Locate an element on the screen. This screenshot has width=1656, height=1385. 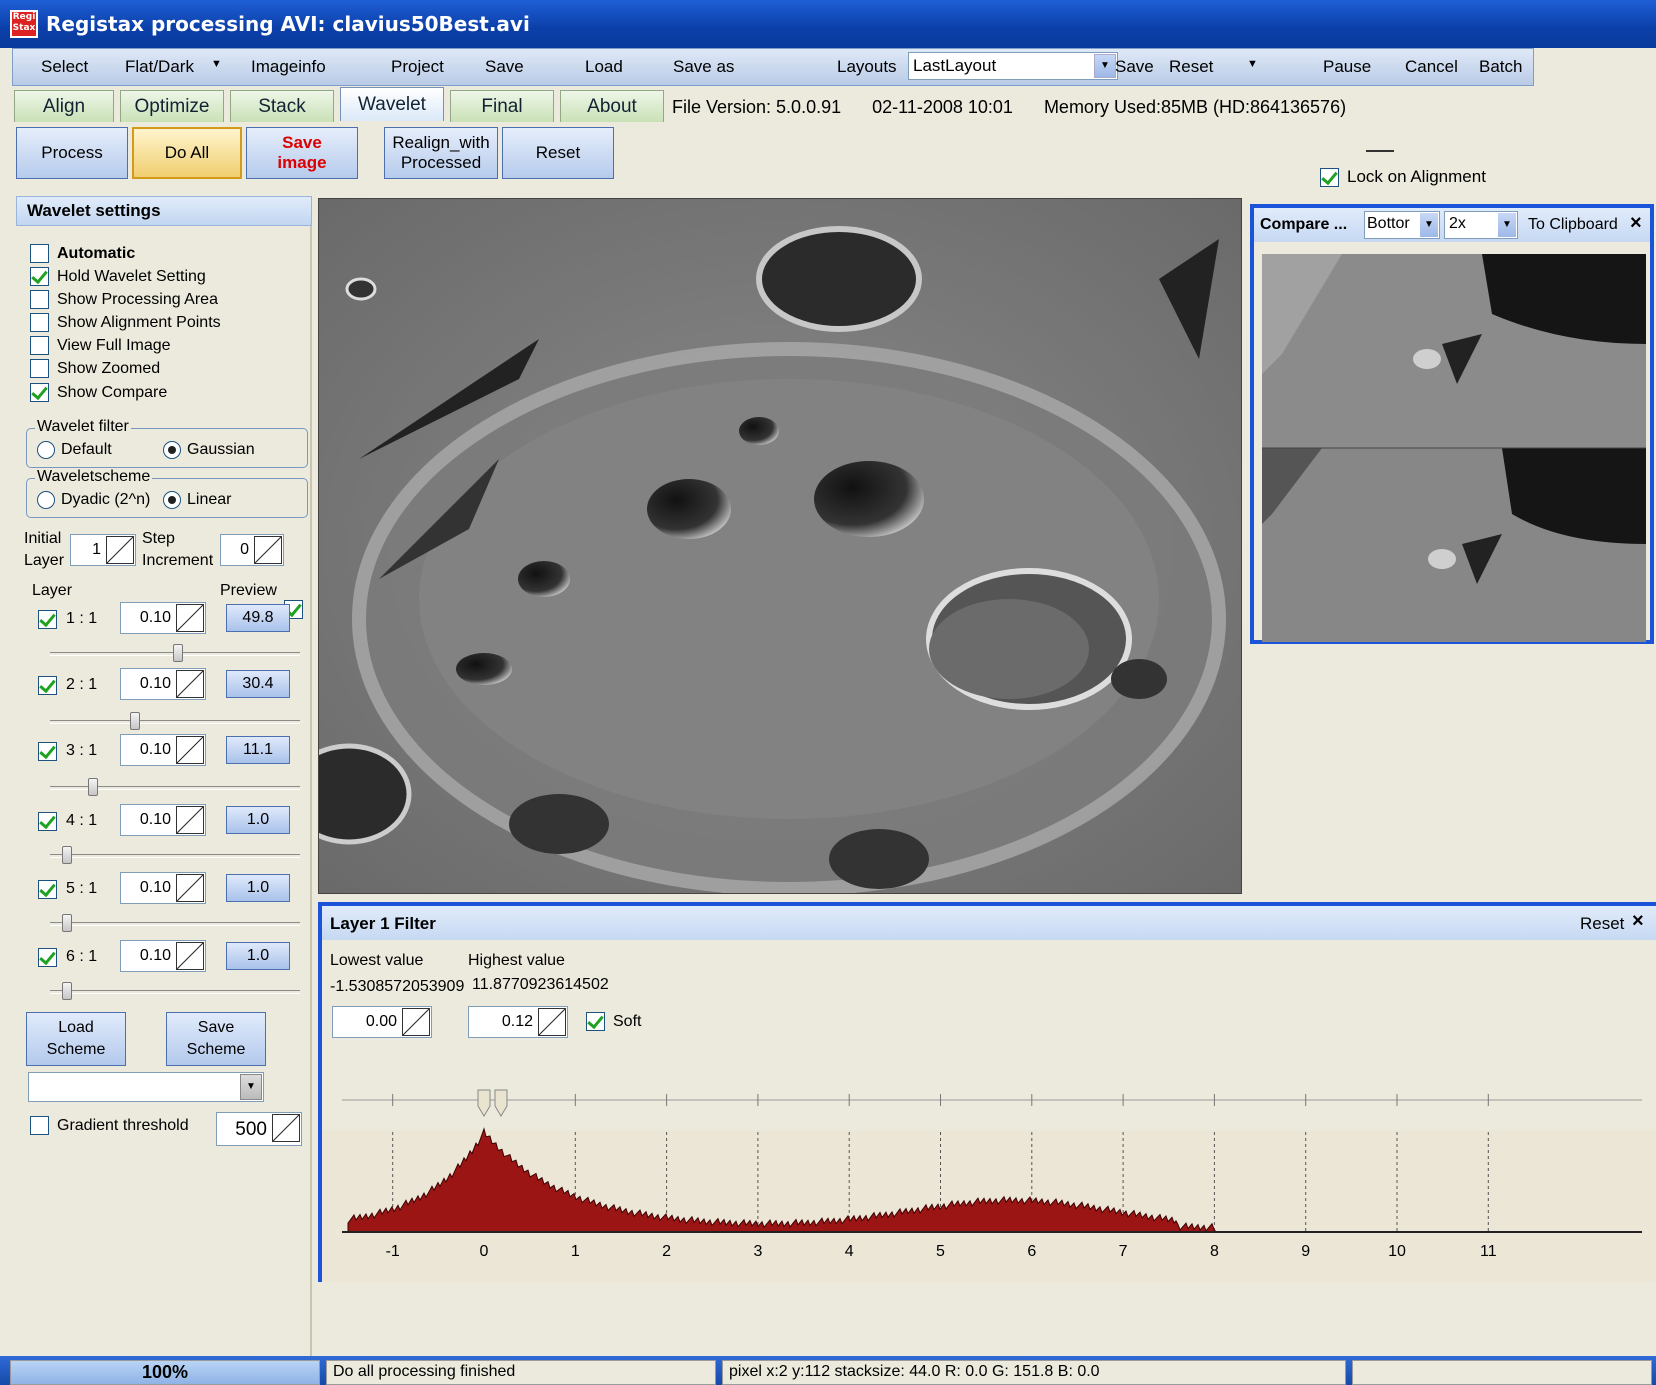
do-all-button: Do All is located at coordinates (187, 153).